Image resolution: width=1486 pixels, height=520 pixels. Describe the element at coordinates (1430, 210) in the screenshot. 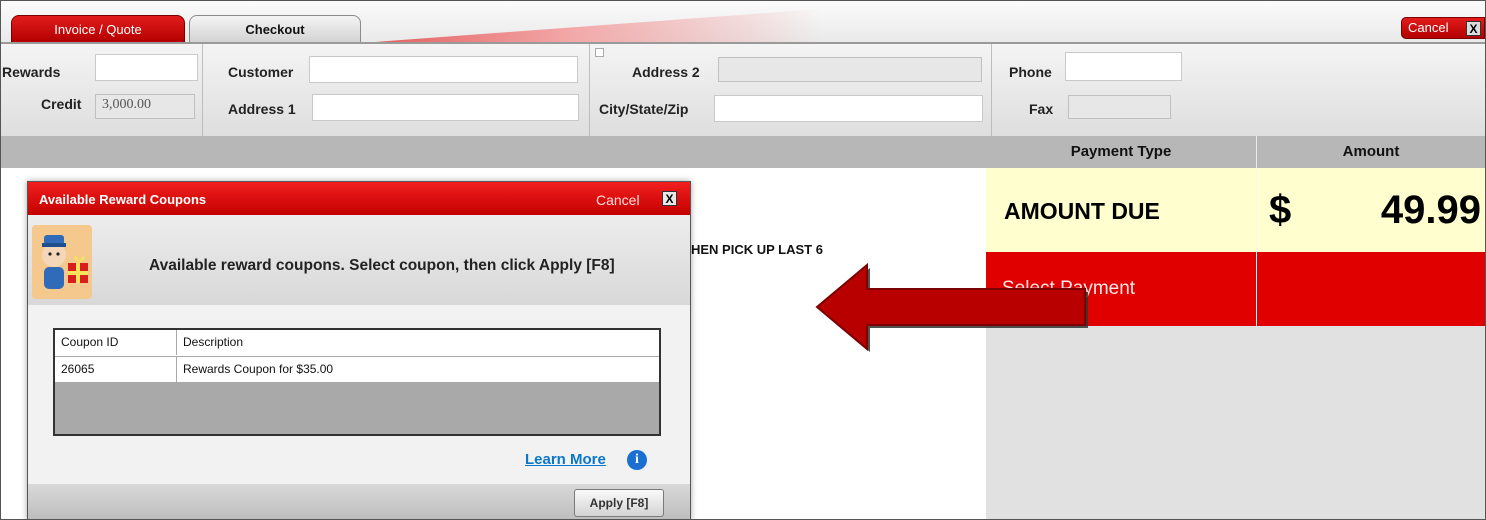

I see `amount-due-value: 49.99` at that location.